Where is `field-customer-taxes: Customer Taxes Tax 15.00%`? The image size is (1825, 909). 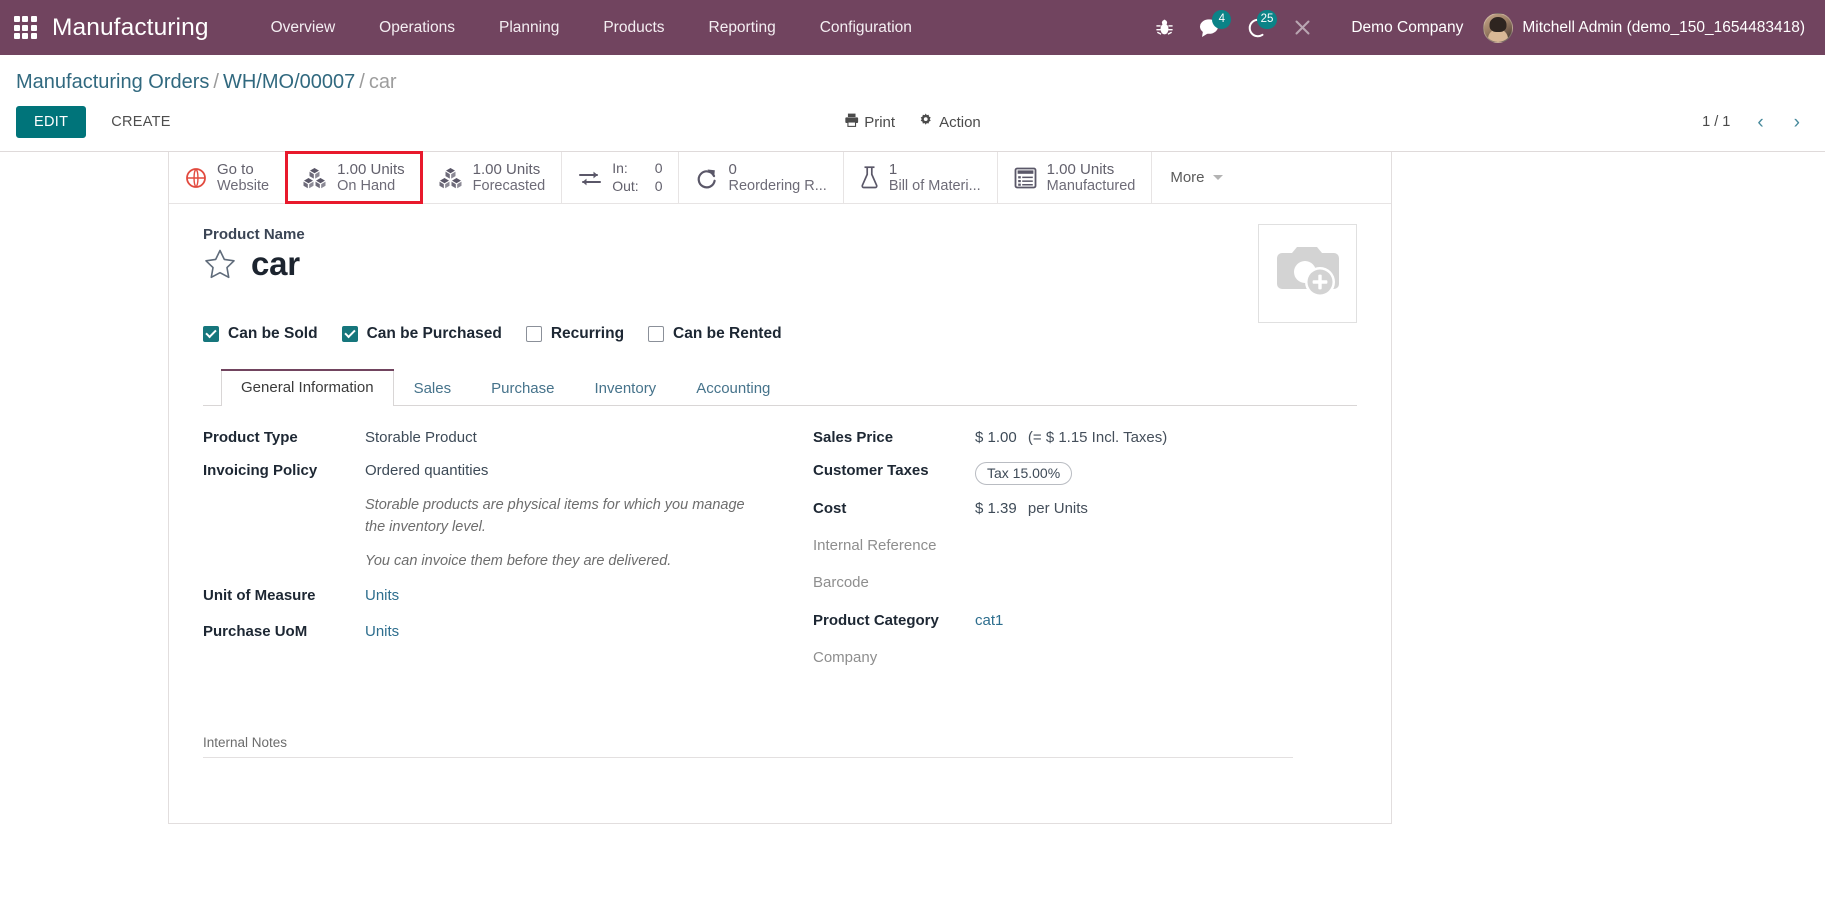
field-customer-taxes: Customer Taxes Tax 15.00% is located at coordinates (1085, 473).